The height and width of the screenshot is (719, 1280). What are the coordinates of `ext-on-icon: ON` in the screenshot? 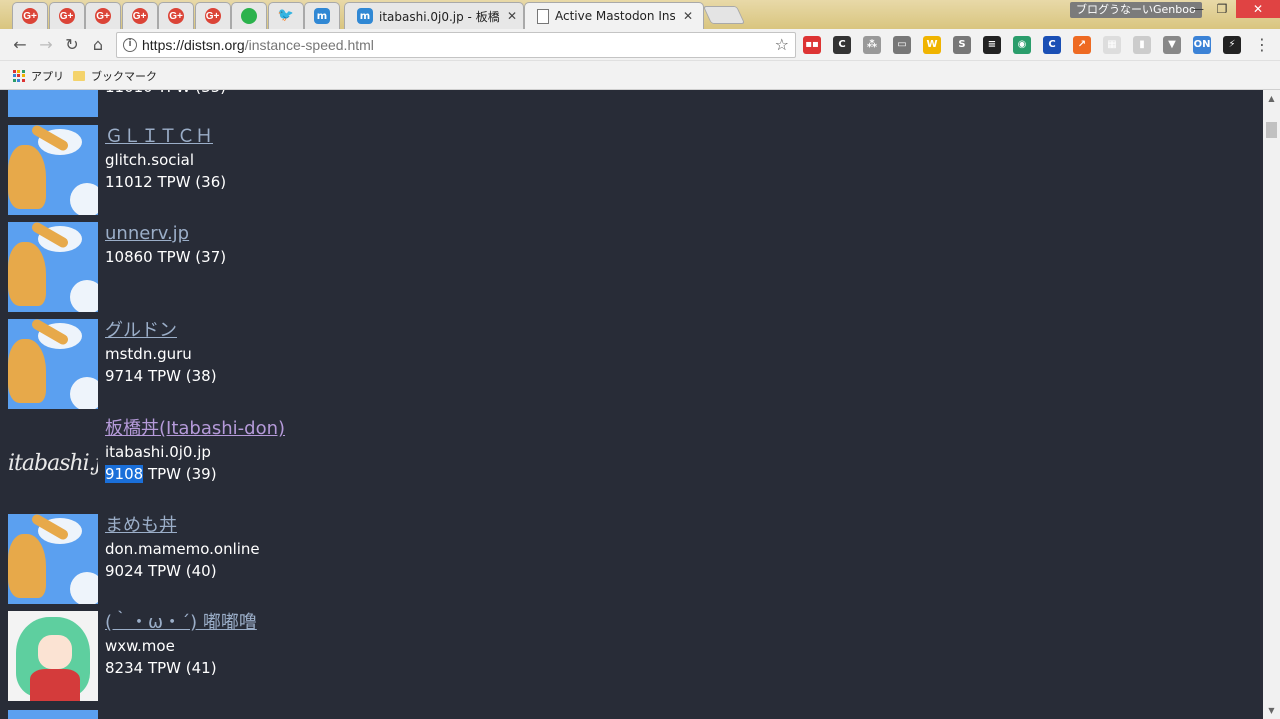 It's located at (1202, 45).